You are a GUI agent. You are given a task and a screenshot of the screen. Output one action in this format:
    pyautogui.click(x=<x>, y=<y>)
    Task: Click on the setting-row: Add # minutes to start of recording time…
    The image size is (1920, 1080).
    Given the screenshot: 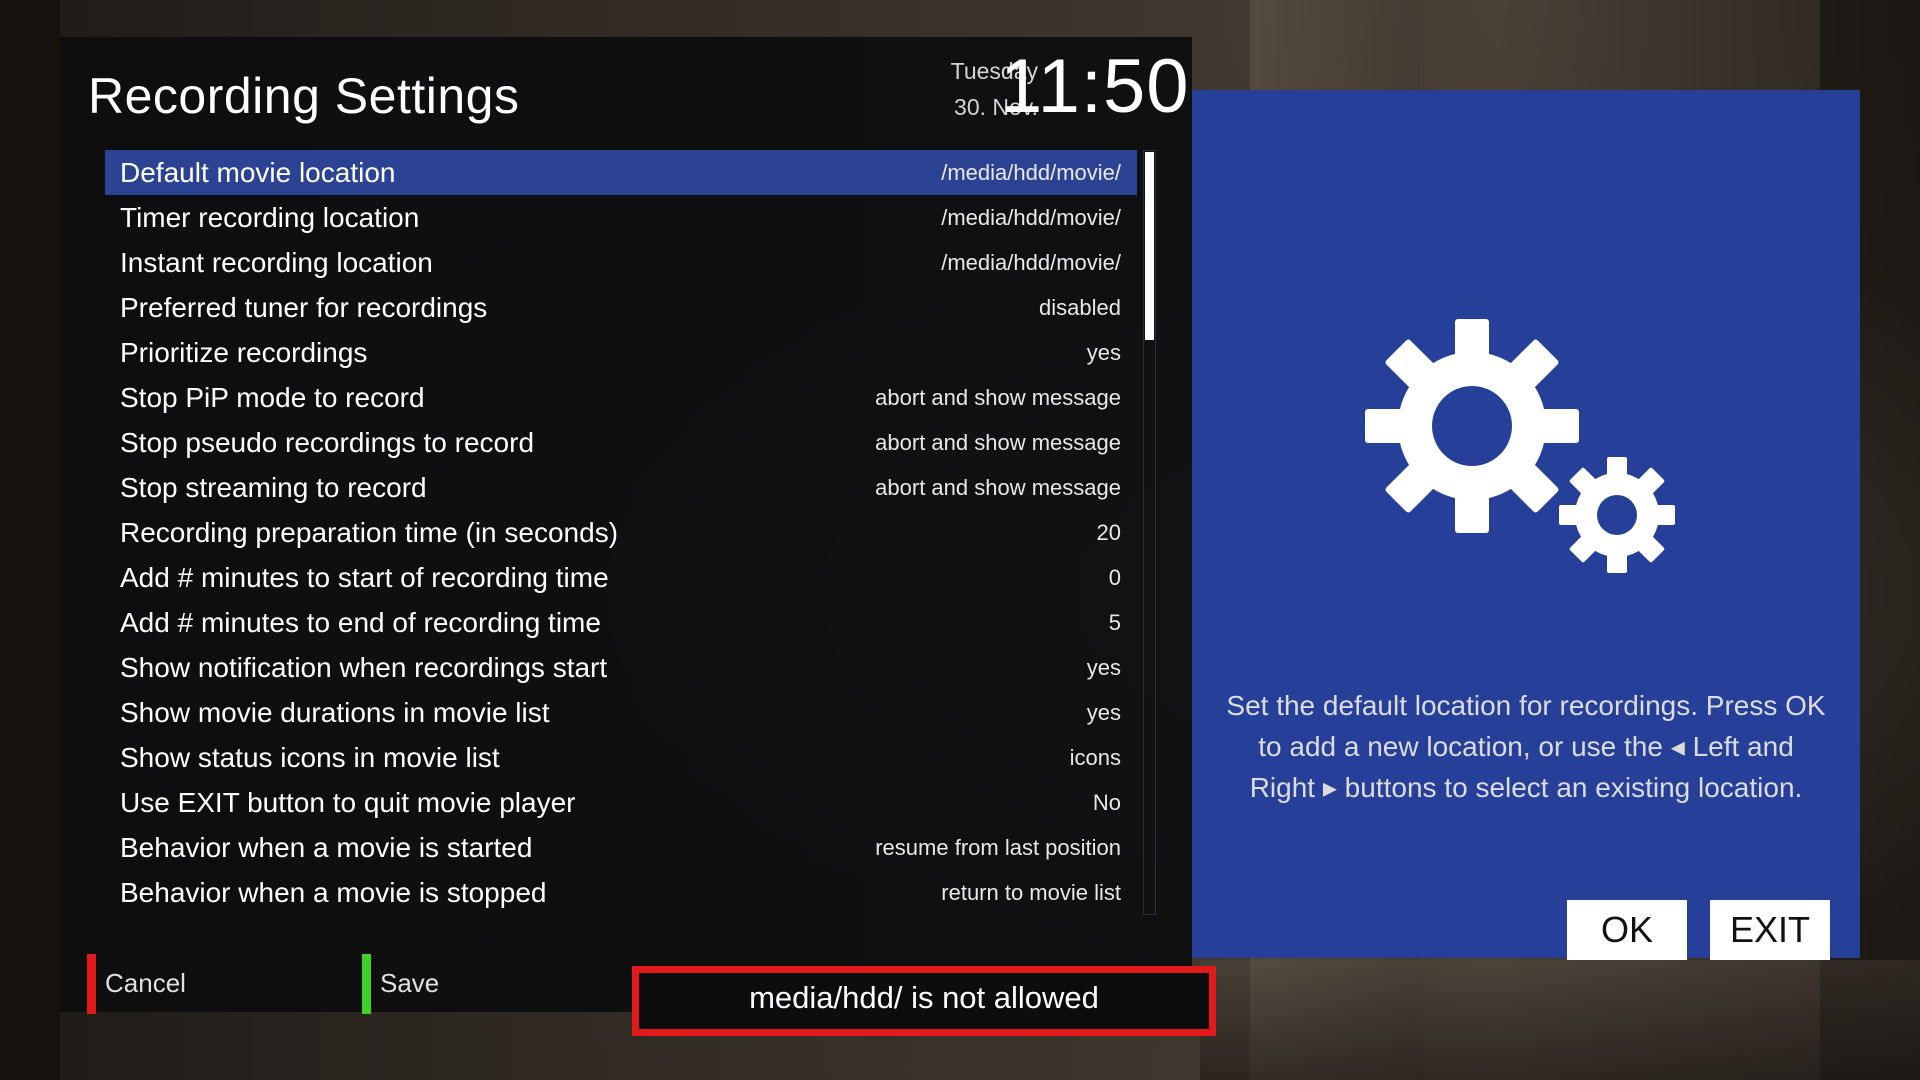 What is the action you would take?
    pyautogui.click(x=621, y=577)
    